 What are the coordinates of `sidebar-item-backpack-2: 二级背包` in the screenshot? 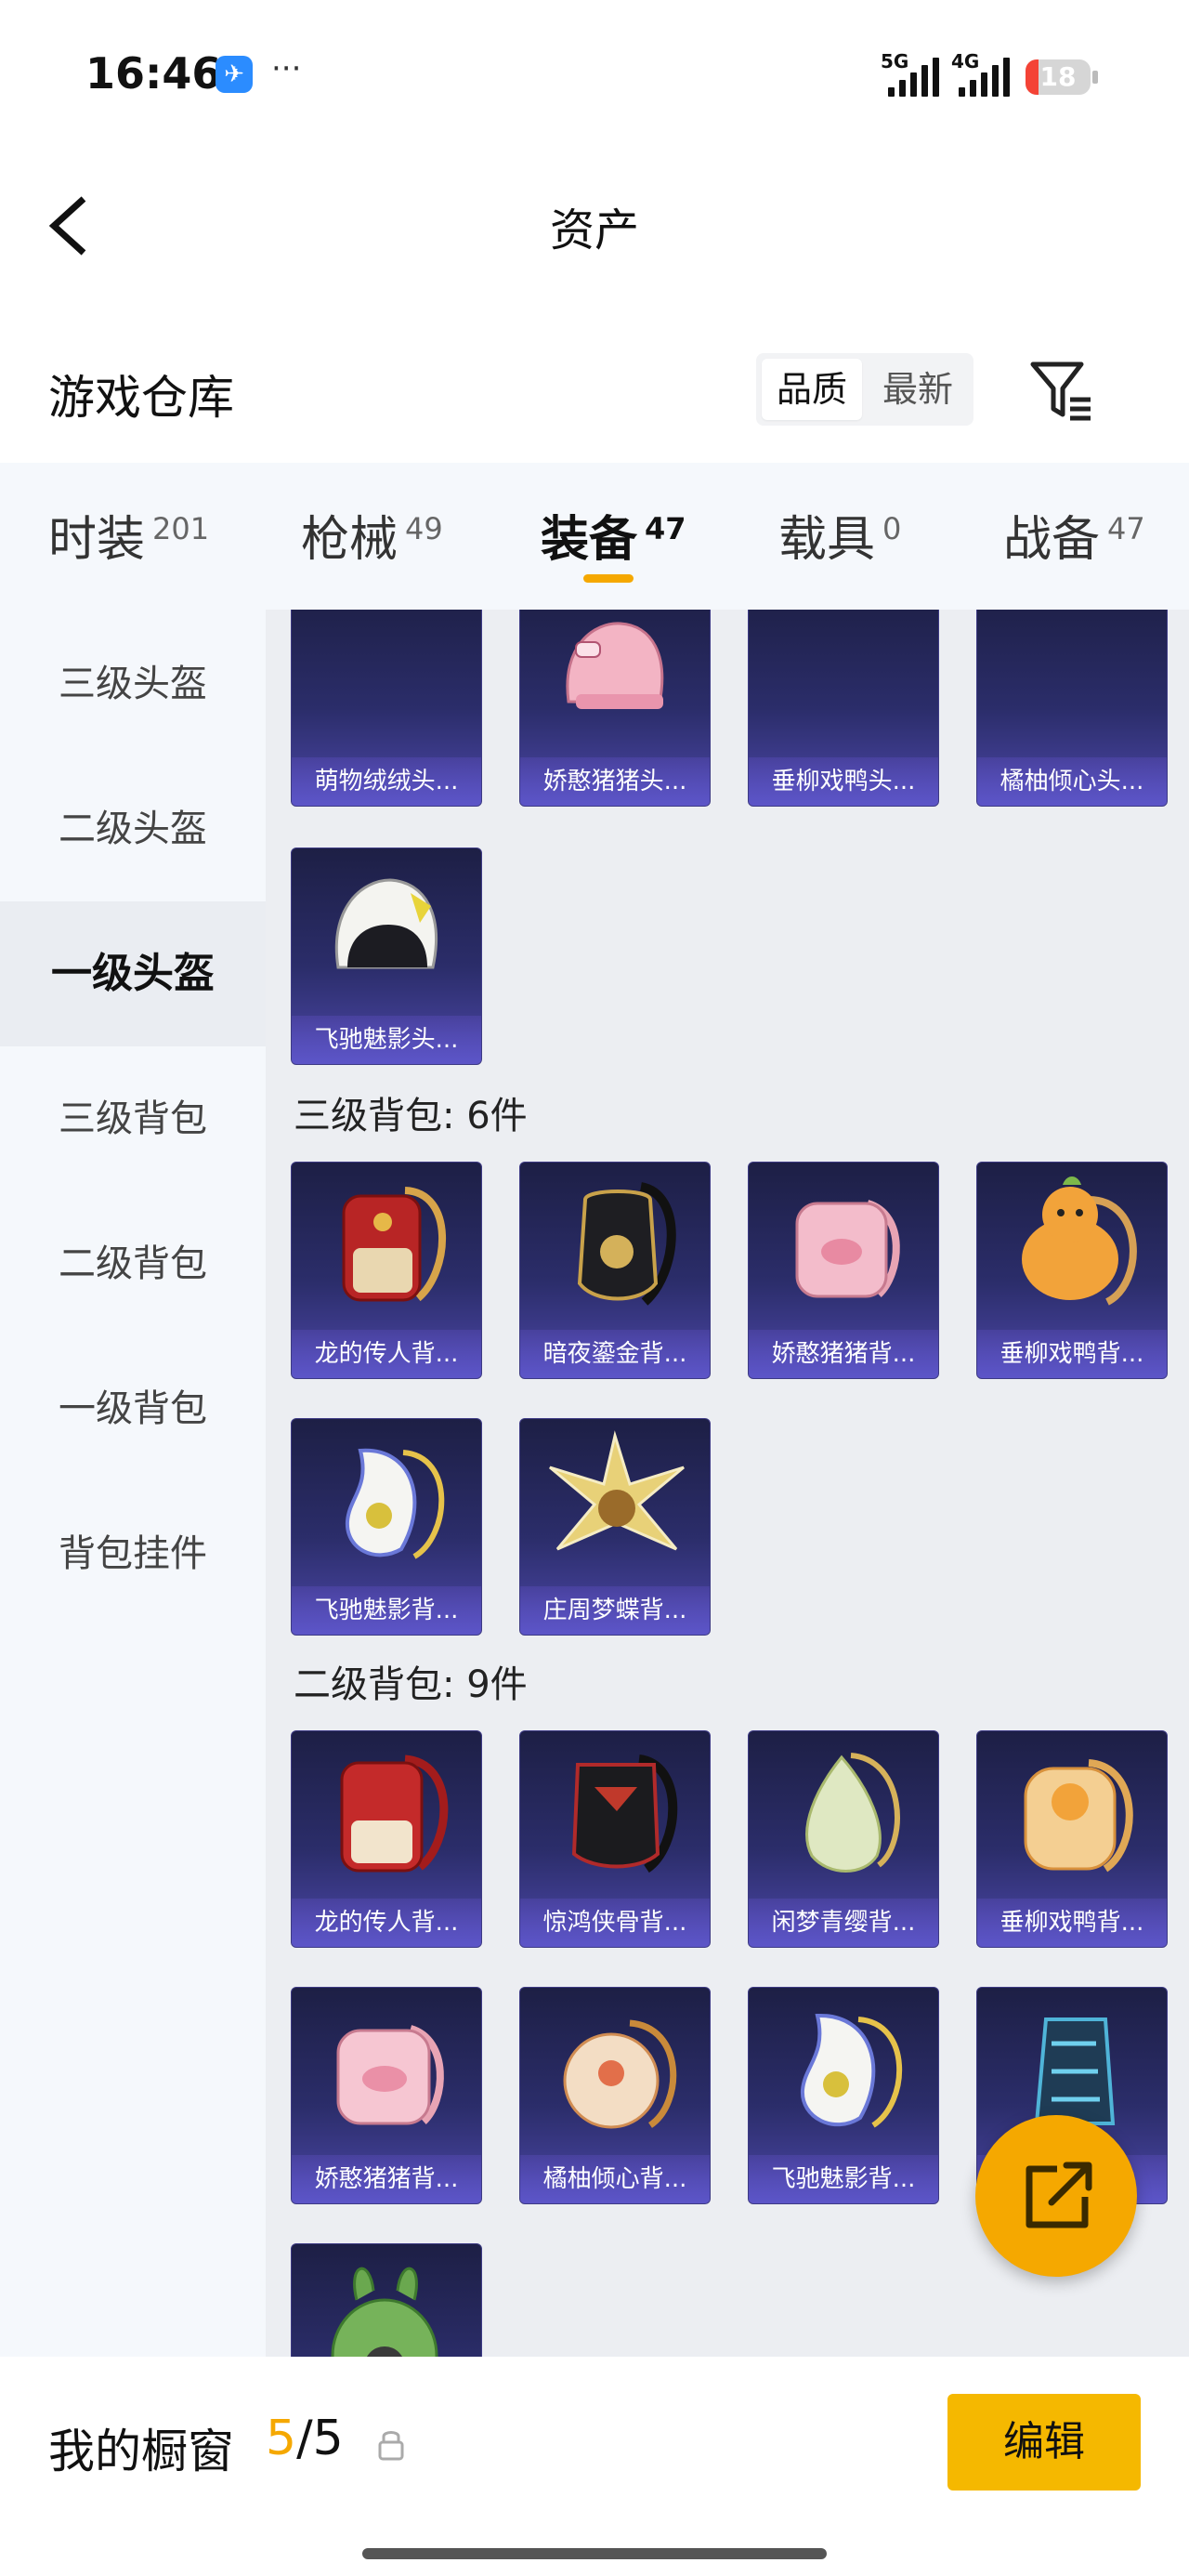 It's located at (133, 1263).